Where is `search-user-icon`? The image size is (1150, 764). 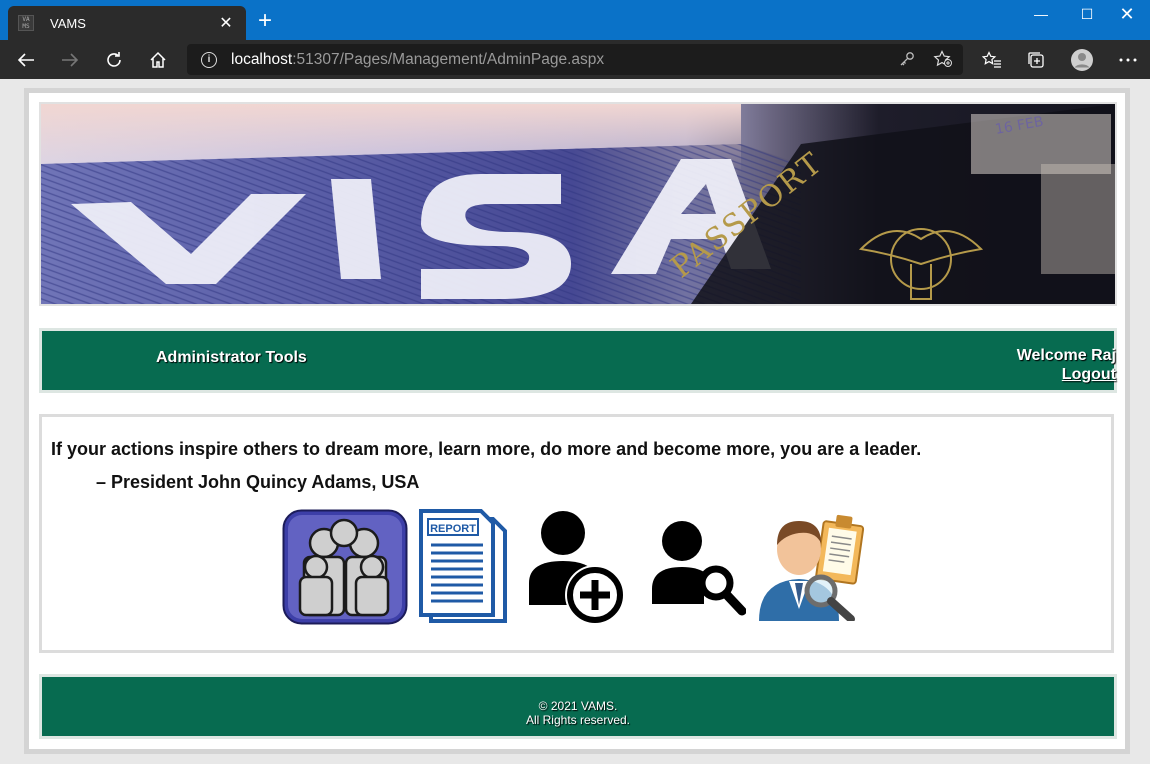
search-user-icon is located at coordinates (699, 568).